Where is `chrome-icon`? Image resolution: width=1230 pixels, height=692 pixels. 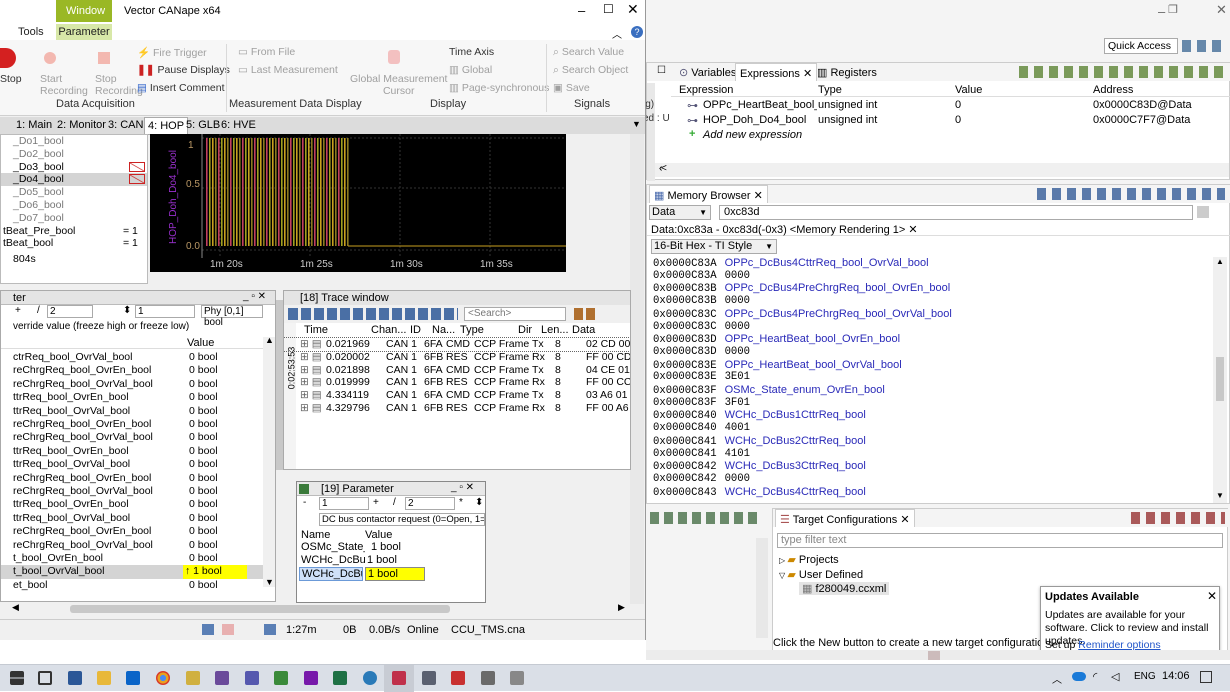
chrome-icon is located at coordinates (163, 678).